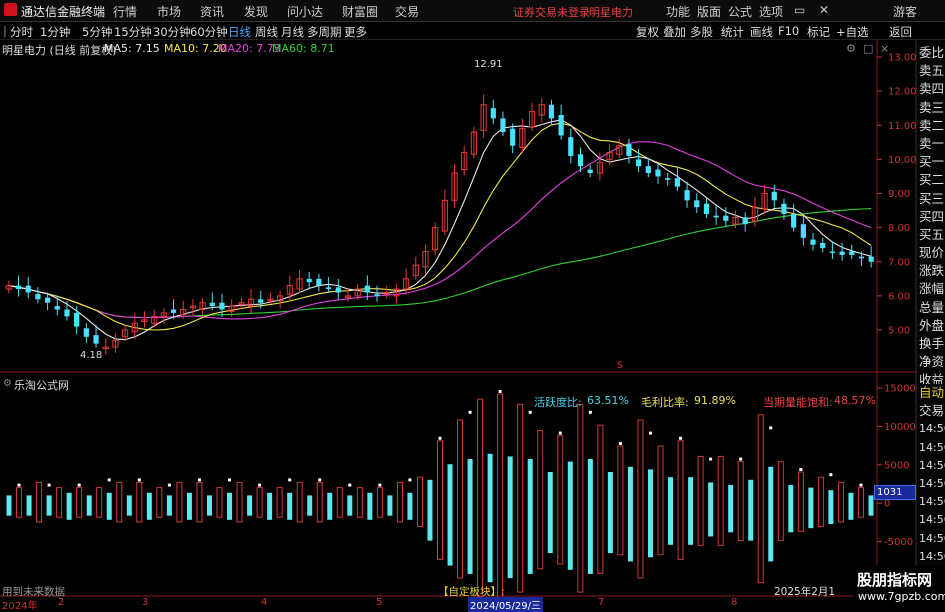 The width and height of the screenshot is (945, 612). I want to click on price-tick-label: 10.00, so click(902, 160).